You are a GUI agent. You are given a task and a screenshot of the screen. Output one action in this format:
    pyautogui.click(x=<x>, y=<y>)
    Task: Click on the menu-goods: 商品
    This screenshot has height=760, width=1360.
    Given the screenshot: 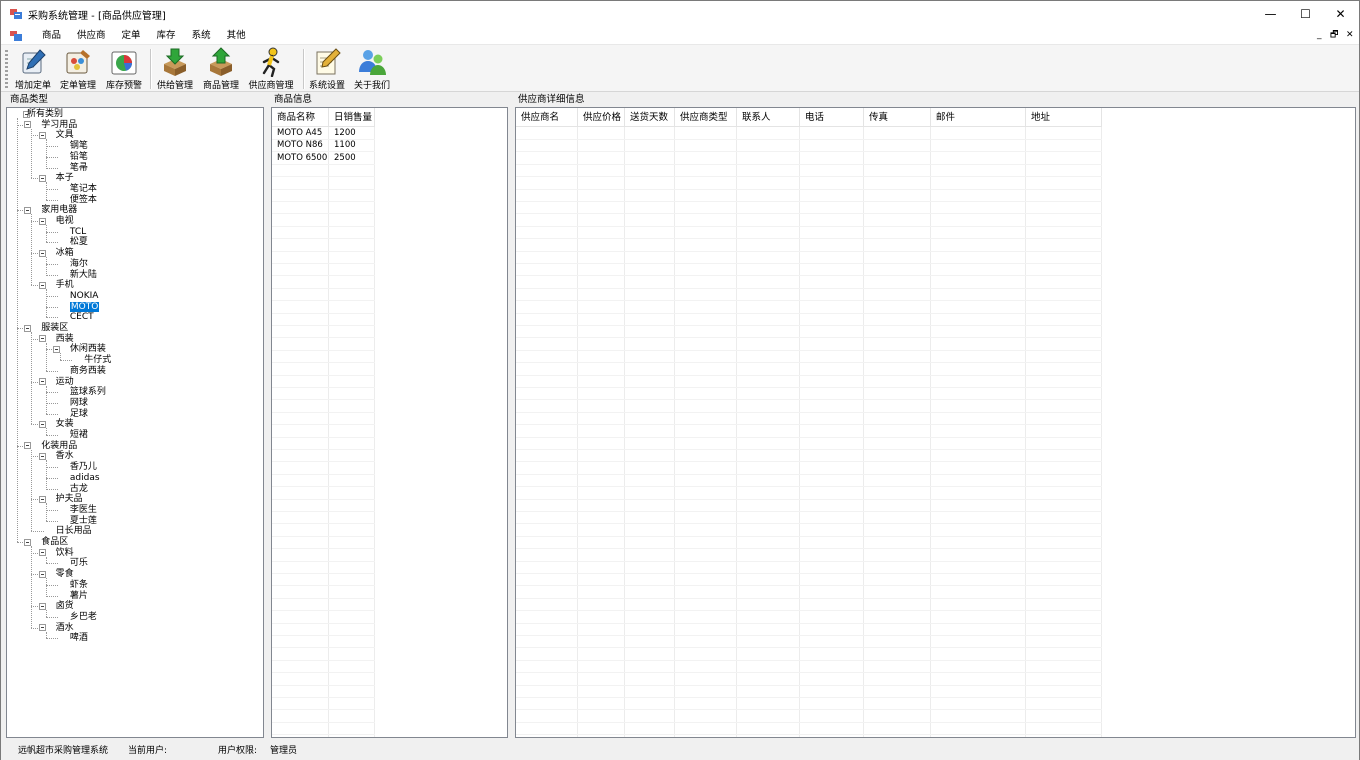 What is the action you would take?
    pyautogui.click(x=51, y=35)
    